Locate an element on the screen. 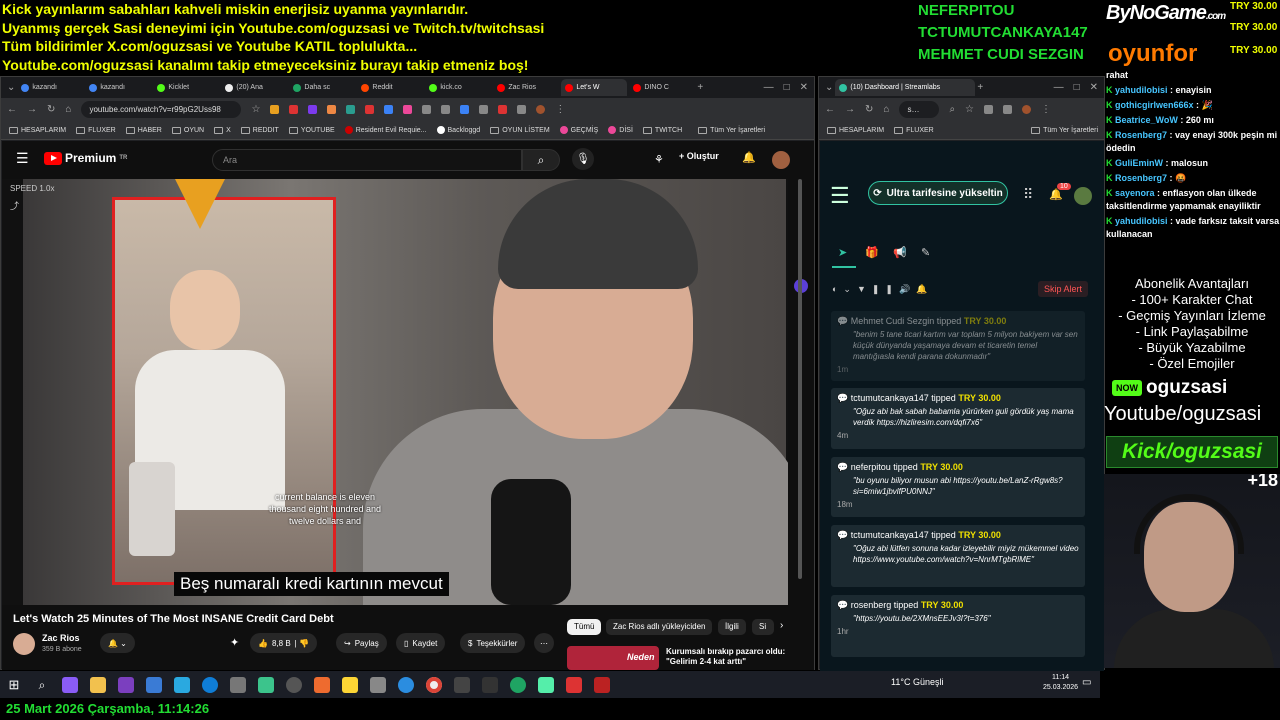 This screenshot has width=1280, height=720. notification-bell-icon: 🔔 is located at coordinates (749, 157).